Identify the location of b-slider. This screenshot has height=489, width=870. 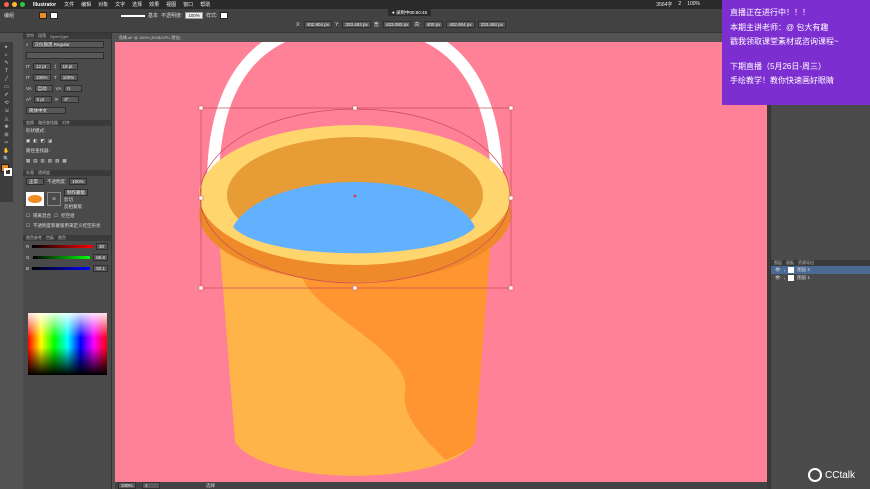
(61, 268).